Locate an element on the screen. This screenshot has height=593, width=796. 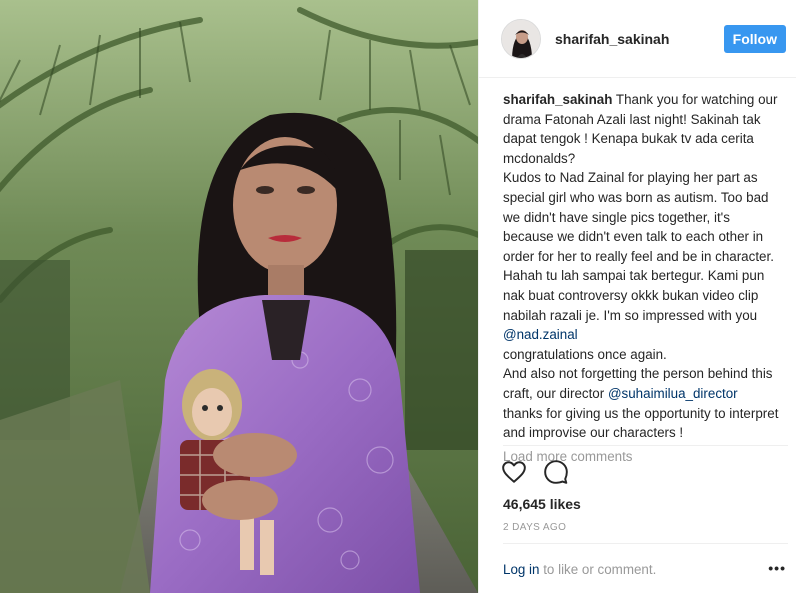
speech-bubble-icon is located at coordinates (556, 472).